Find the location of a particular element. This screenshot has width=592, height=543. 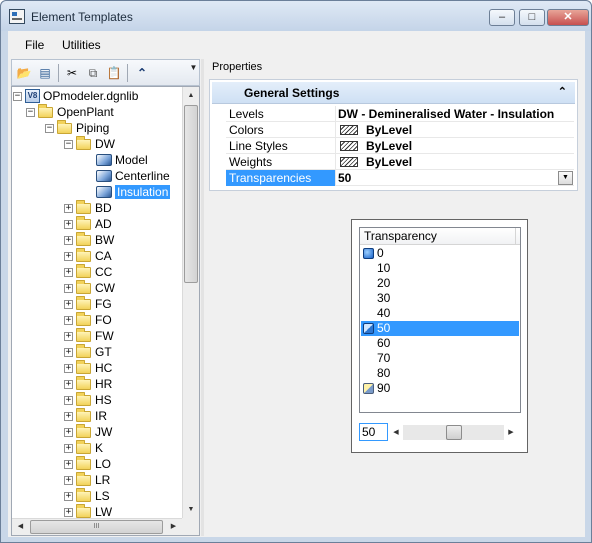

copy-icon: ⧉ is located at coordinates (93, 73).